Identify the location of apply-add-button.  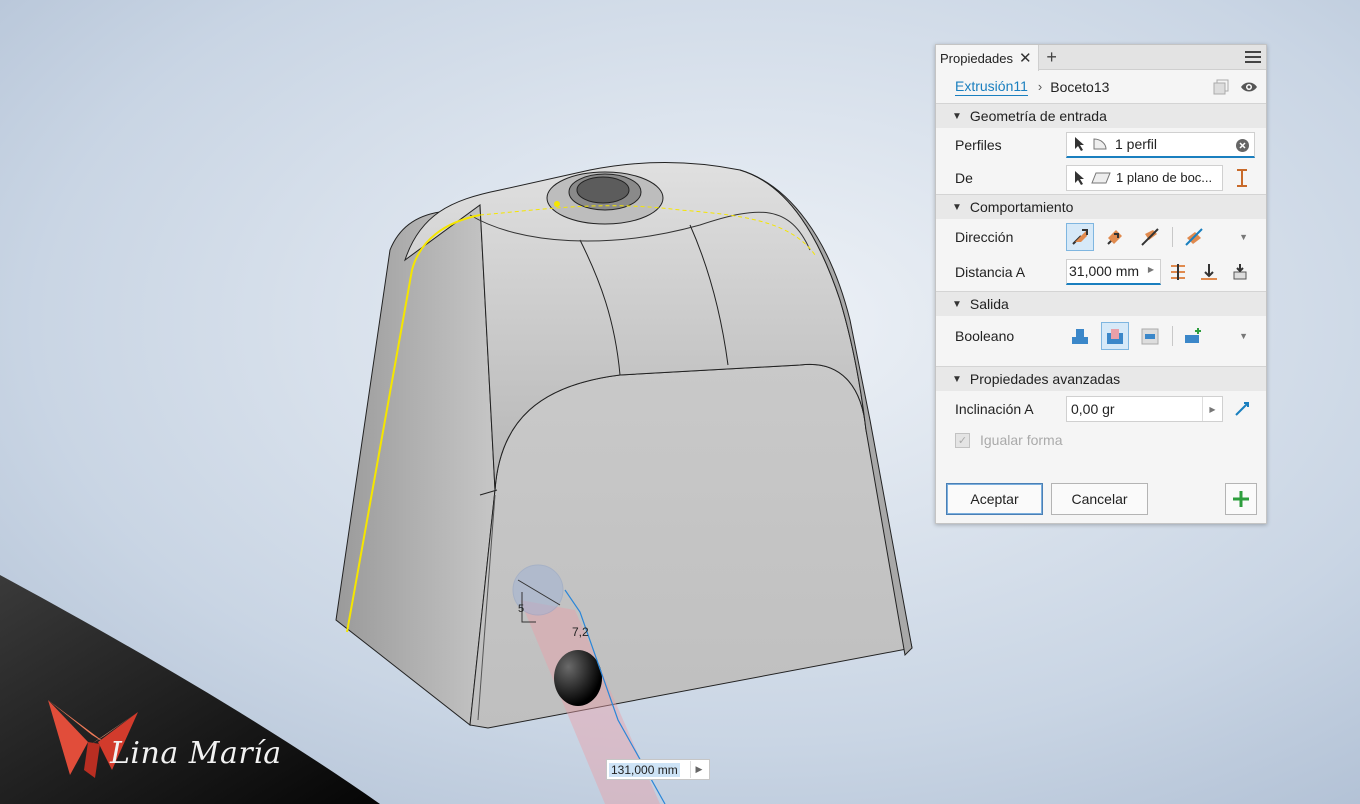
(1241, 499).